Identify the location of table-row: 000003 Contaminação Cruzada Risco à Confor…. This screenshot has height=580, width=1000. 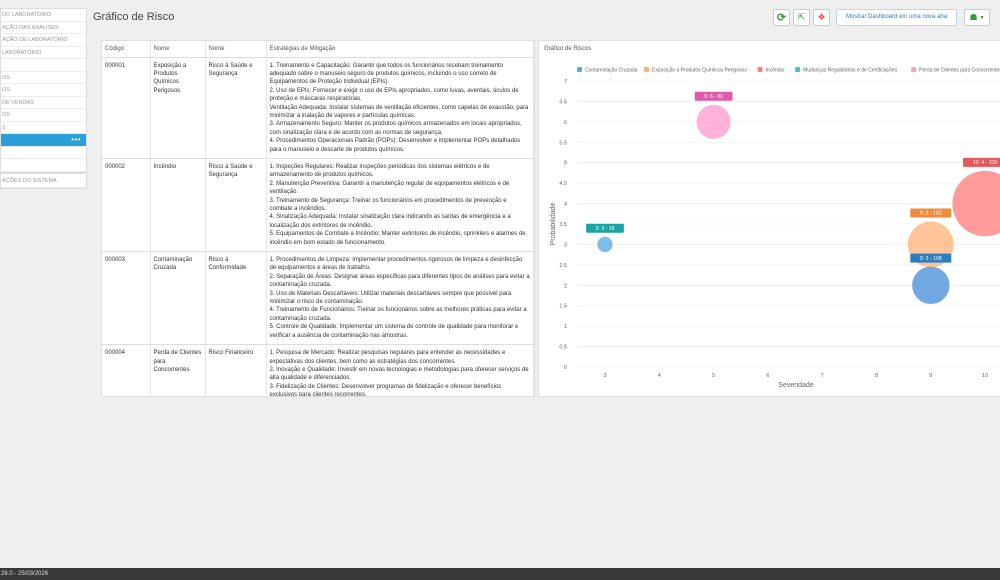
(318, 298).